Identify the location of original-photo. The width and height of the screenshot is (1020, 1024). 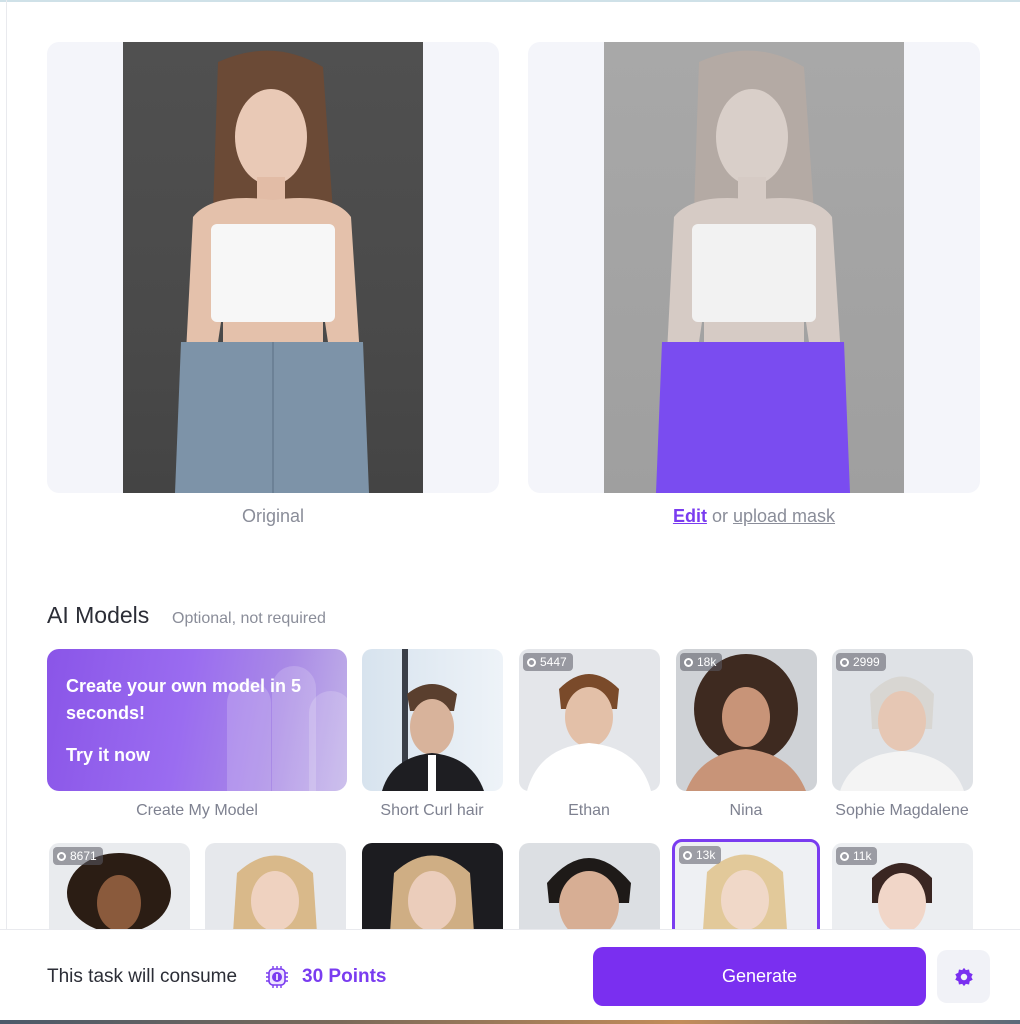
(273, 267).